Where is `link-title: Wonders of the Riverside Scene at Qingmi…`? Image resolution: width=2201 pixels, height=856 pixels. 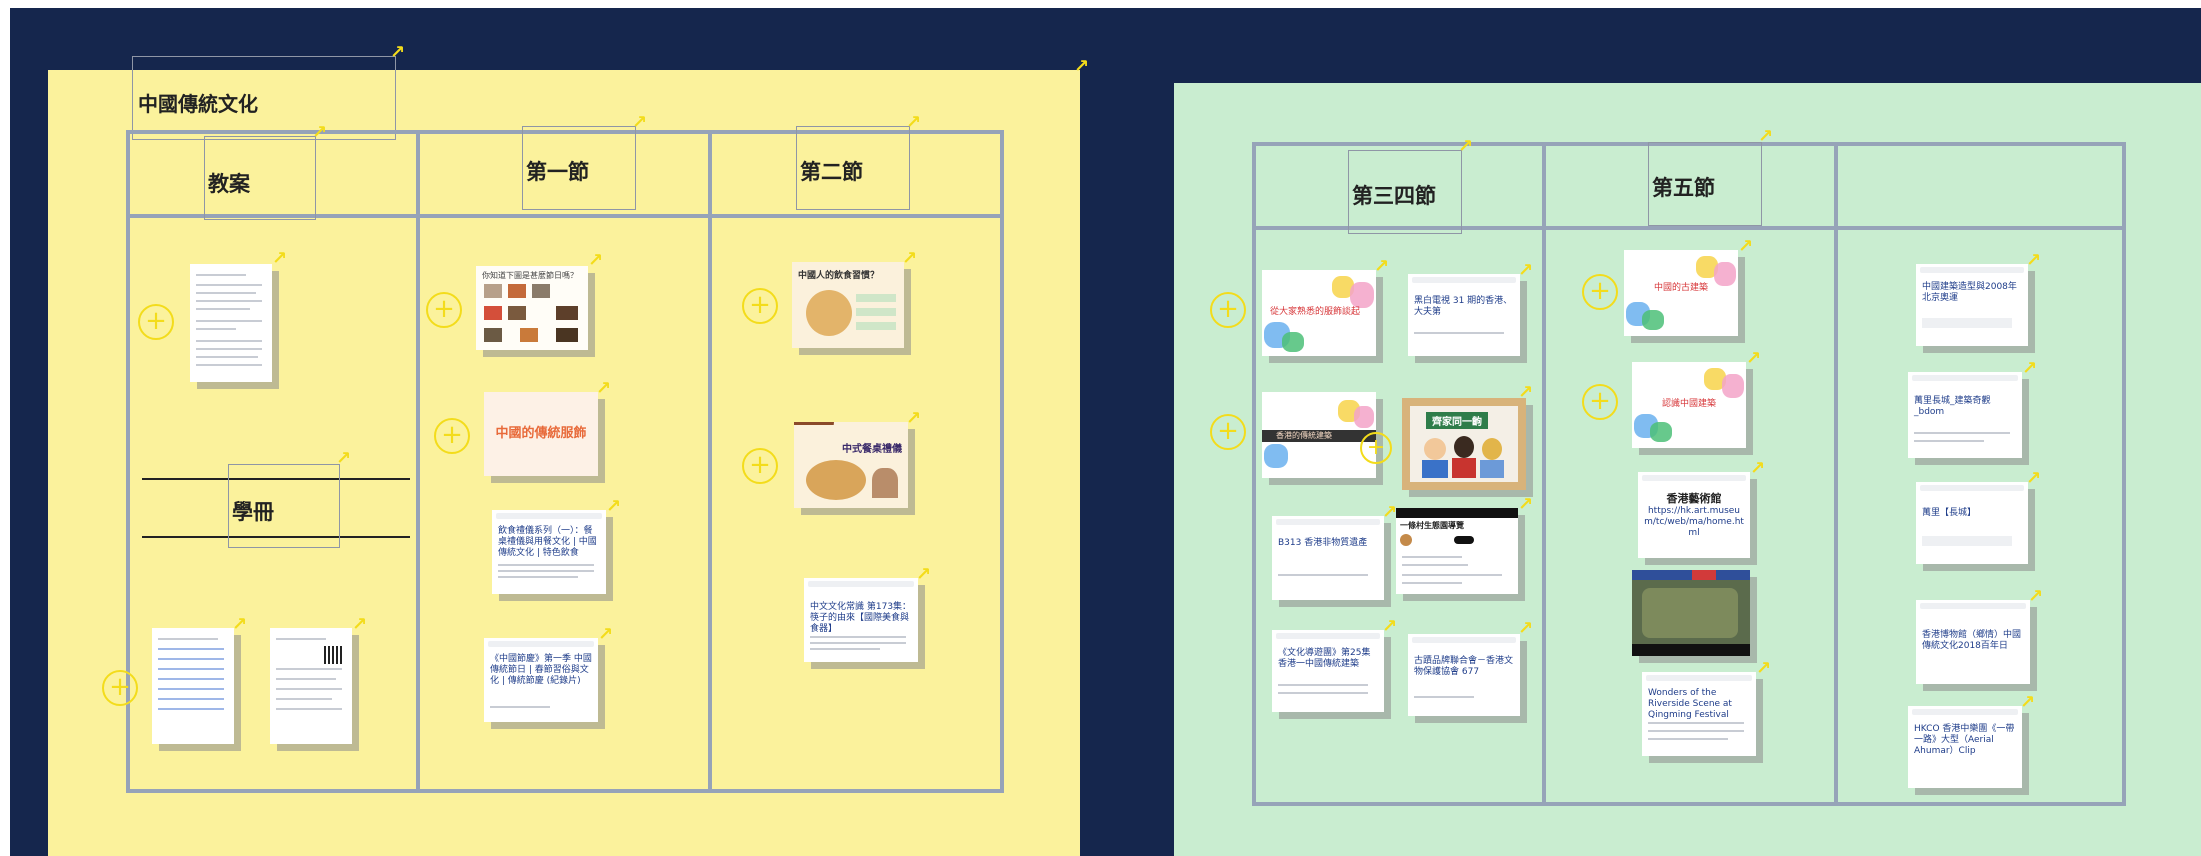
link-title: Wonders of the Riverside Scene at Qingmi… is located at coordinates (1690, 704).